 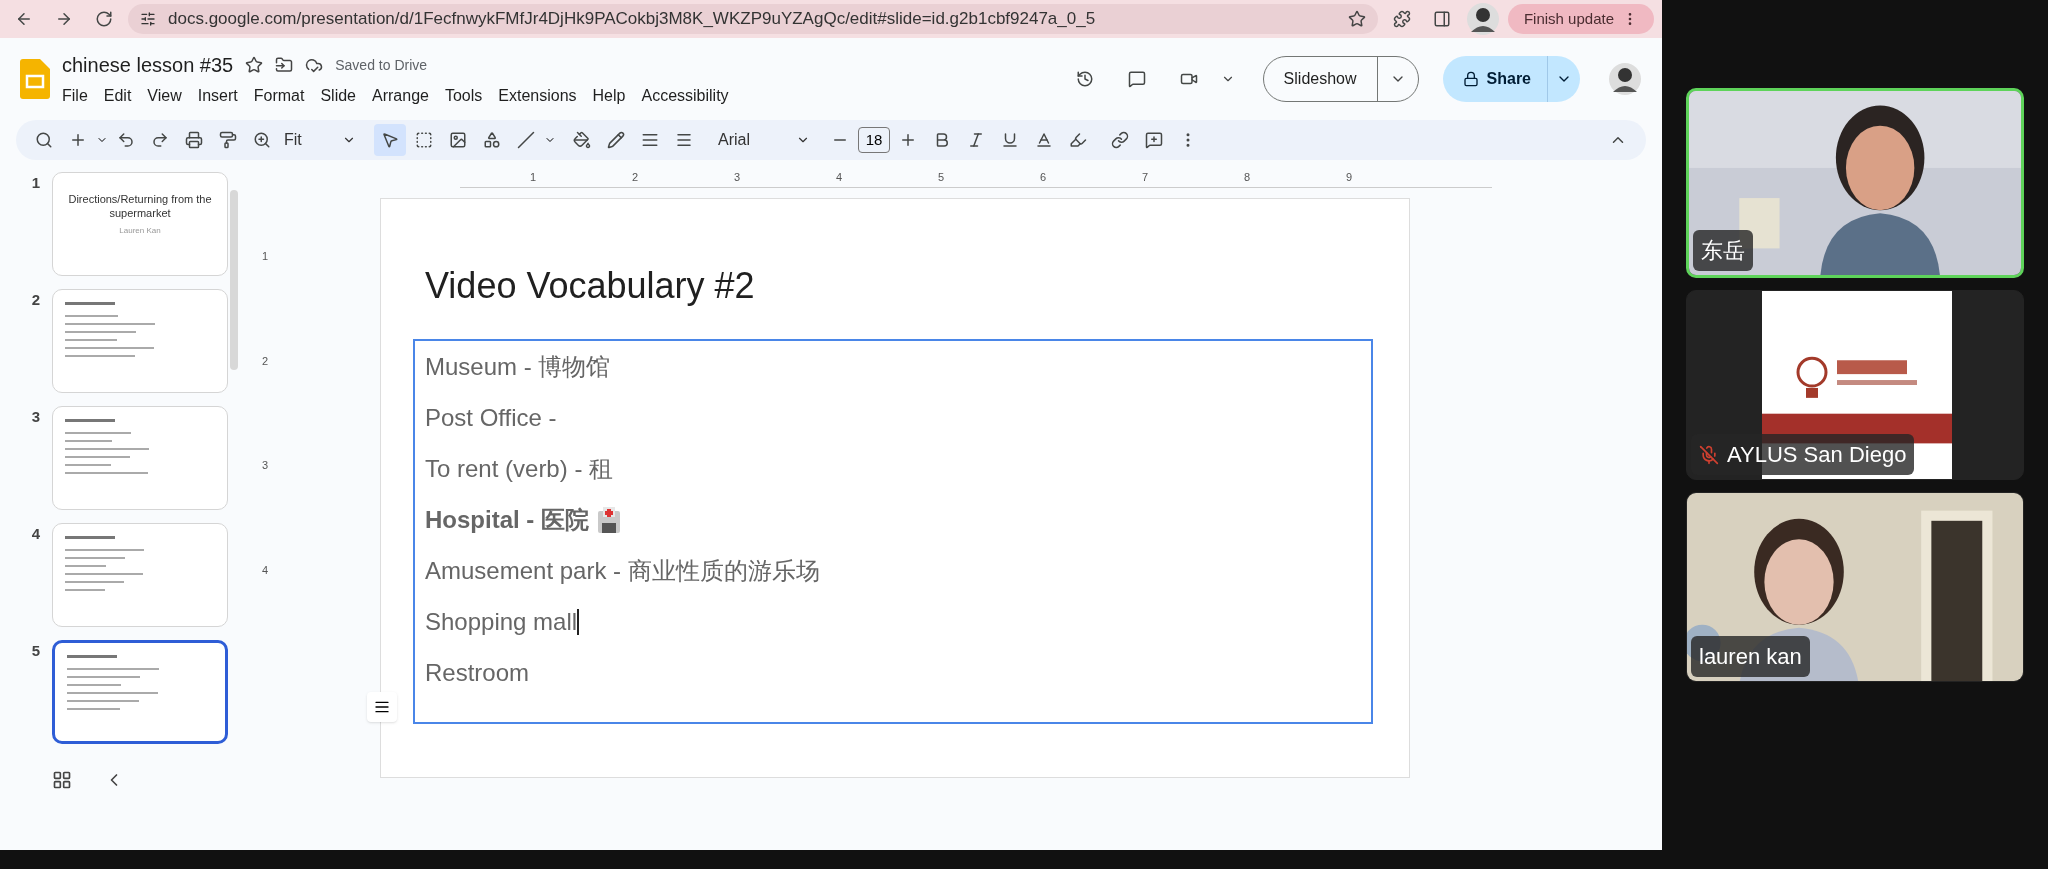 I want to click on address-bar: docs.google.com/presentation/d/1FecfnwykFMfJr4DjHk9PACokbj3M8K_WKZP9uYZAgQc/edit#slide=id.g2b1cbf9247a_0_5, so click(x=753, y=19).